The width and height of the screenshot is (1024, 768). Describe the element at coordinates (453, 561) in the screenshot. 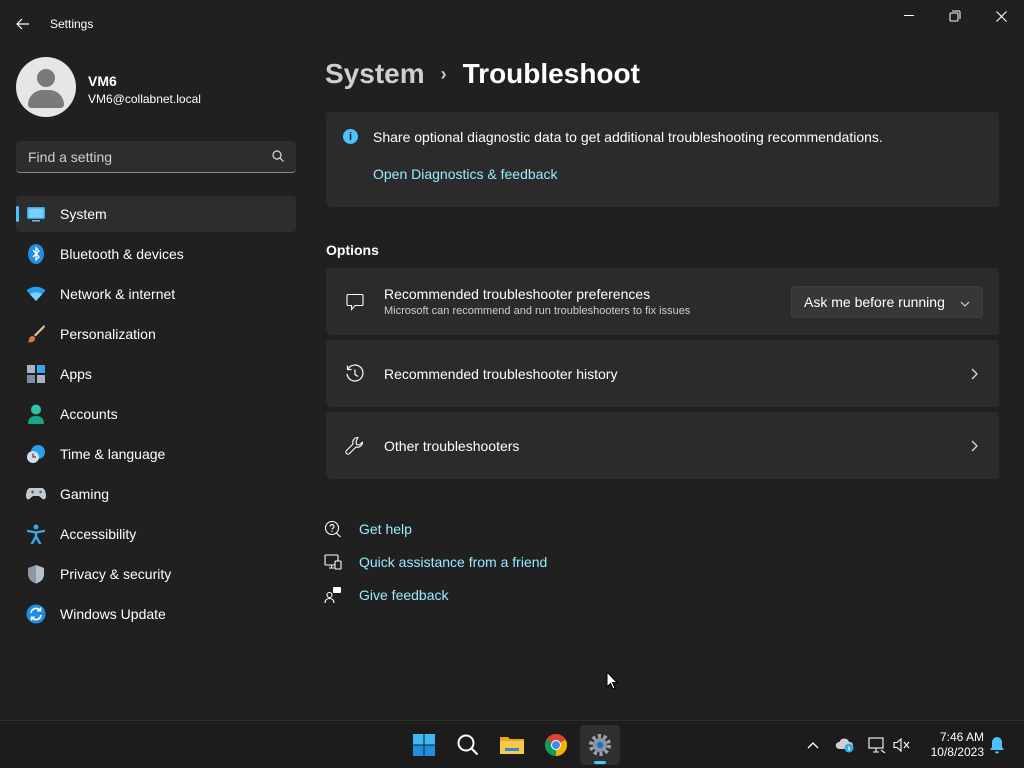

I see `quick-assist-label: Quick assistance from a friend` at that location.